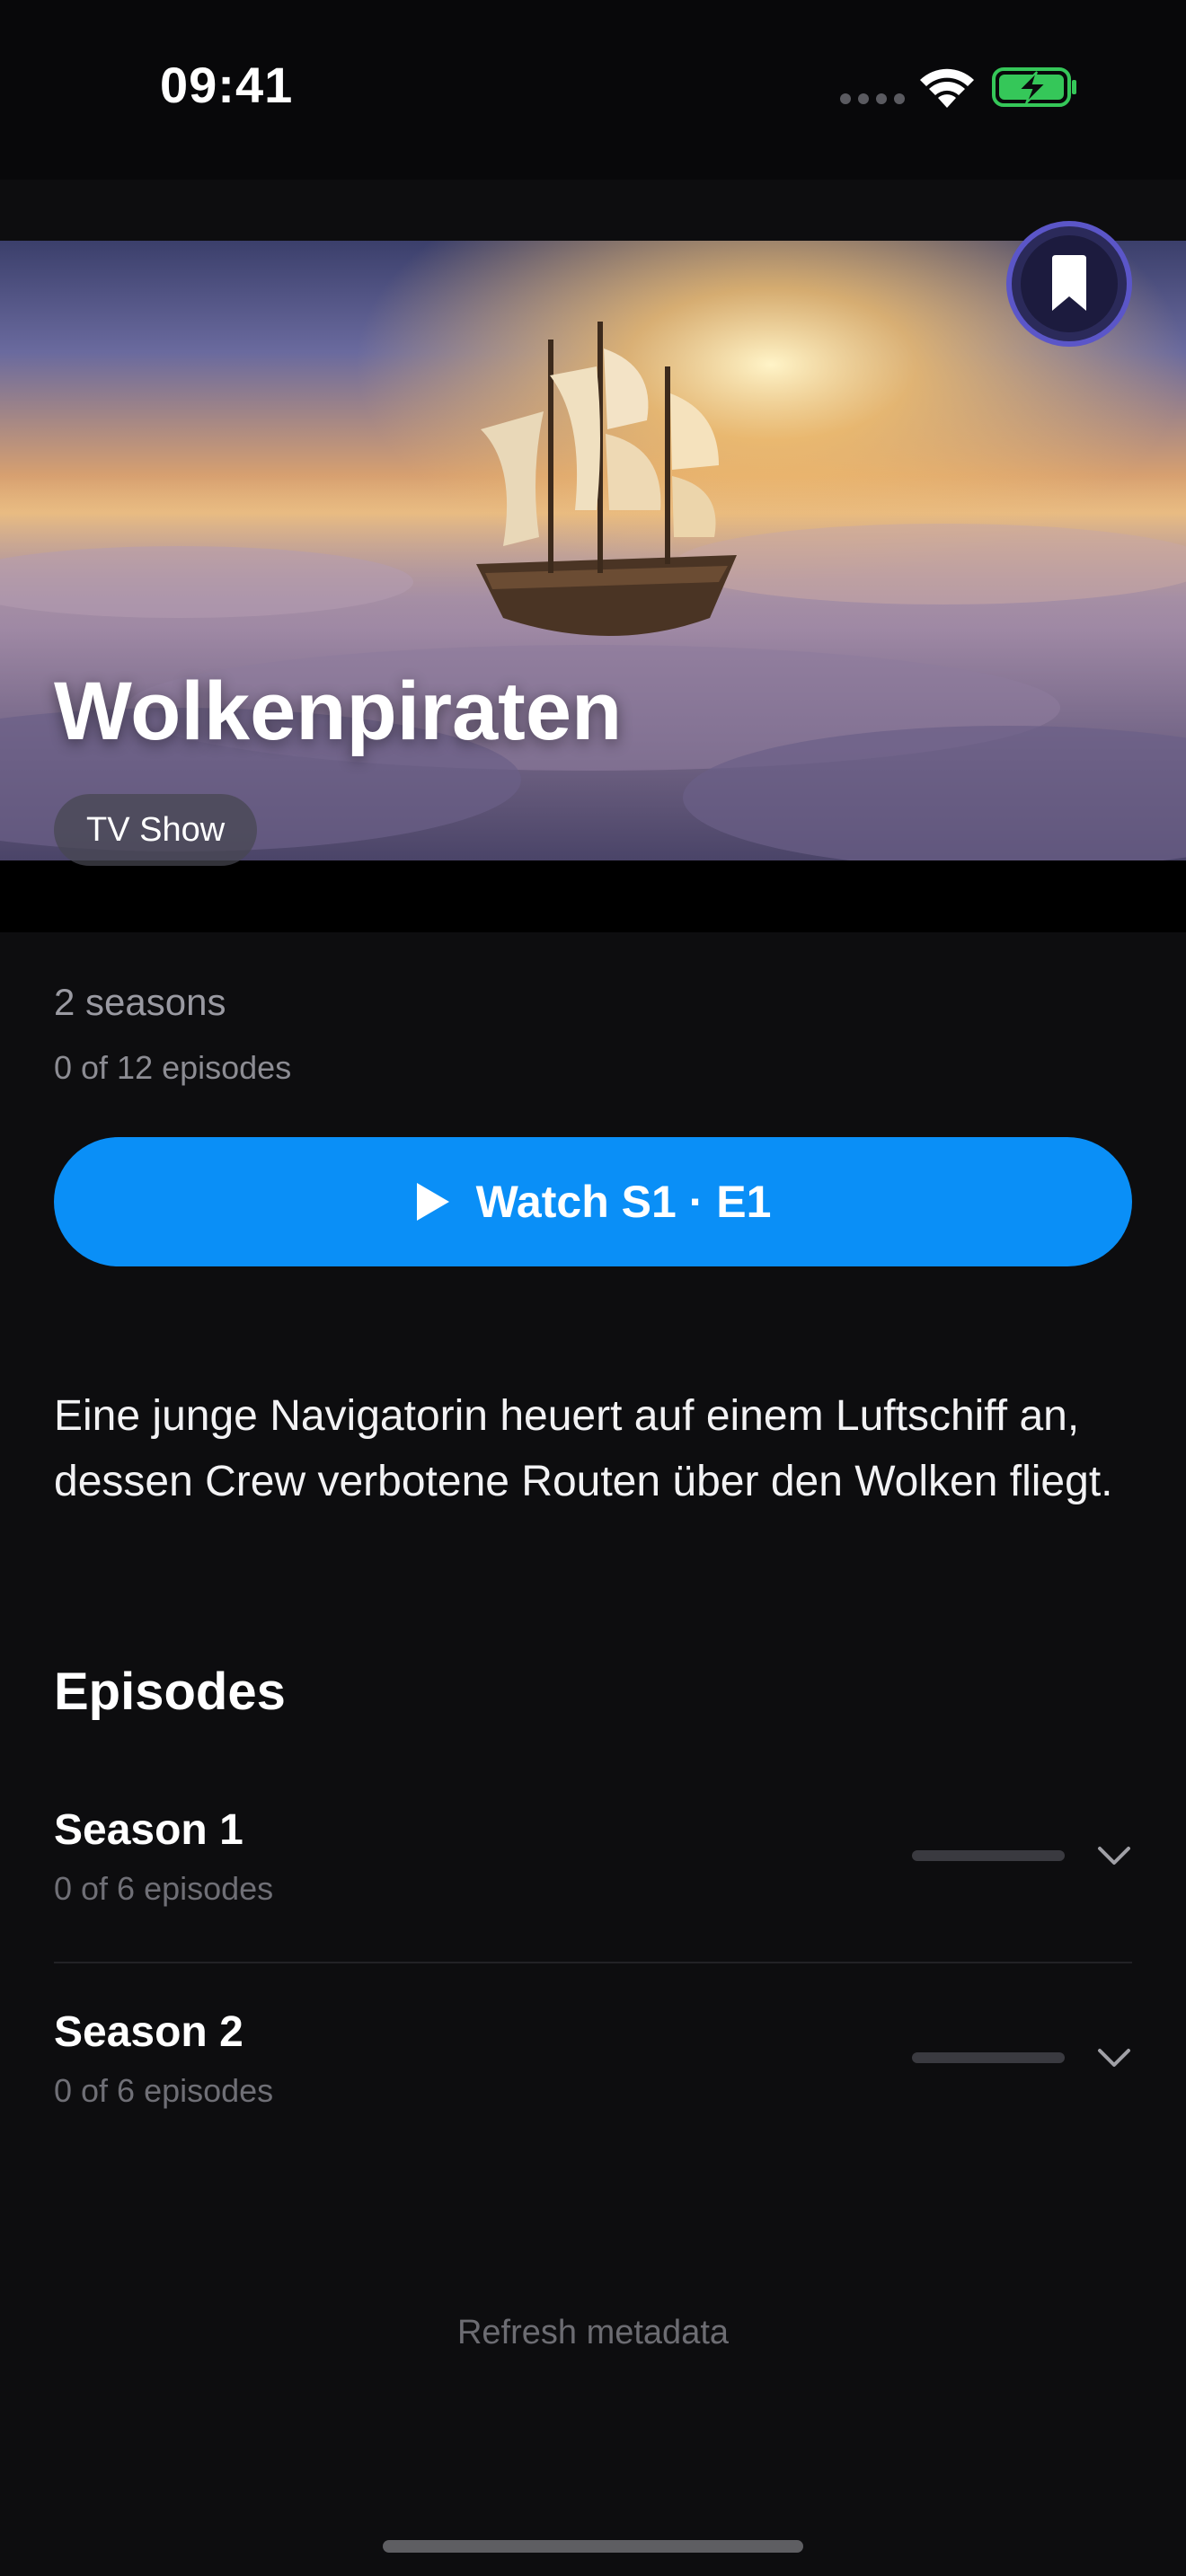 The image size is (1186, 2576). I want to click on season-row-2: Season 2 0 of 6 episodes, so click(593, 2070).